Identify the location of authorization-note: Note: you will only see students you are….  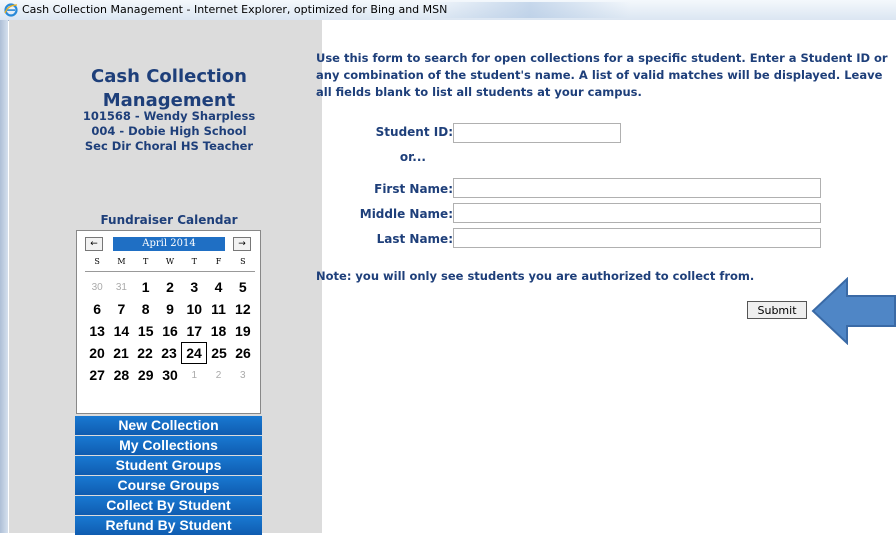
(535, 276).